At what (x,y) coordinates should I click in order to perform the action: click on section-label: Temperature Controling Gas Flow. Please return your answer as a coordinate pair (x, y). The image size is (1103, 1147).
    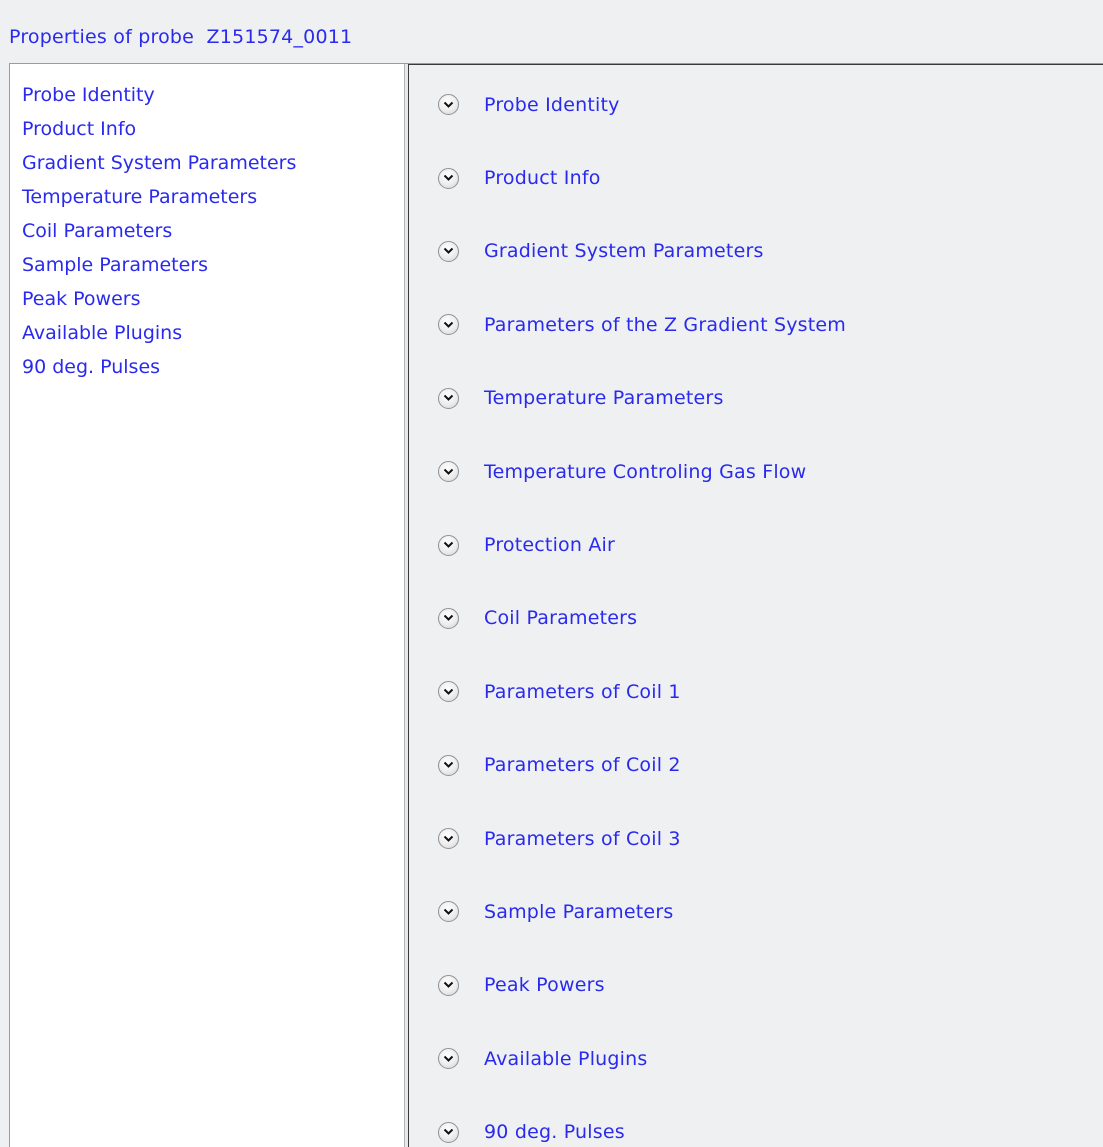
    Looking at the image, I should click on (645, 472).